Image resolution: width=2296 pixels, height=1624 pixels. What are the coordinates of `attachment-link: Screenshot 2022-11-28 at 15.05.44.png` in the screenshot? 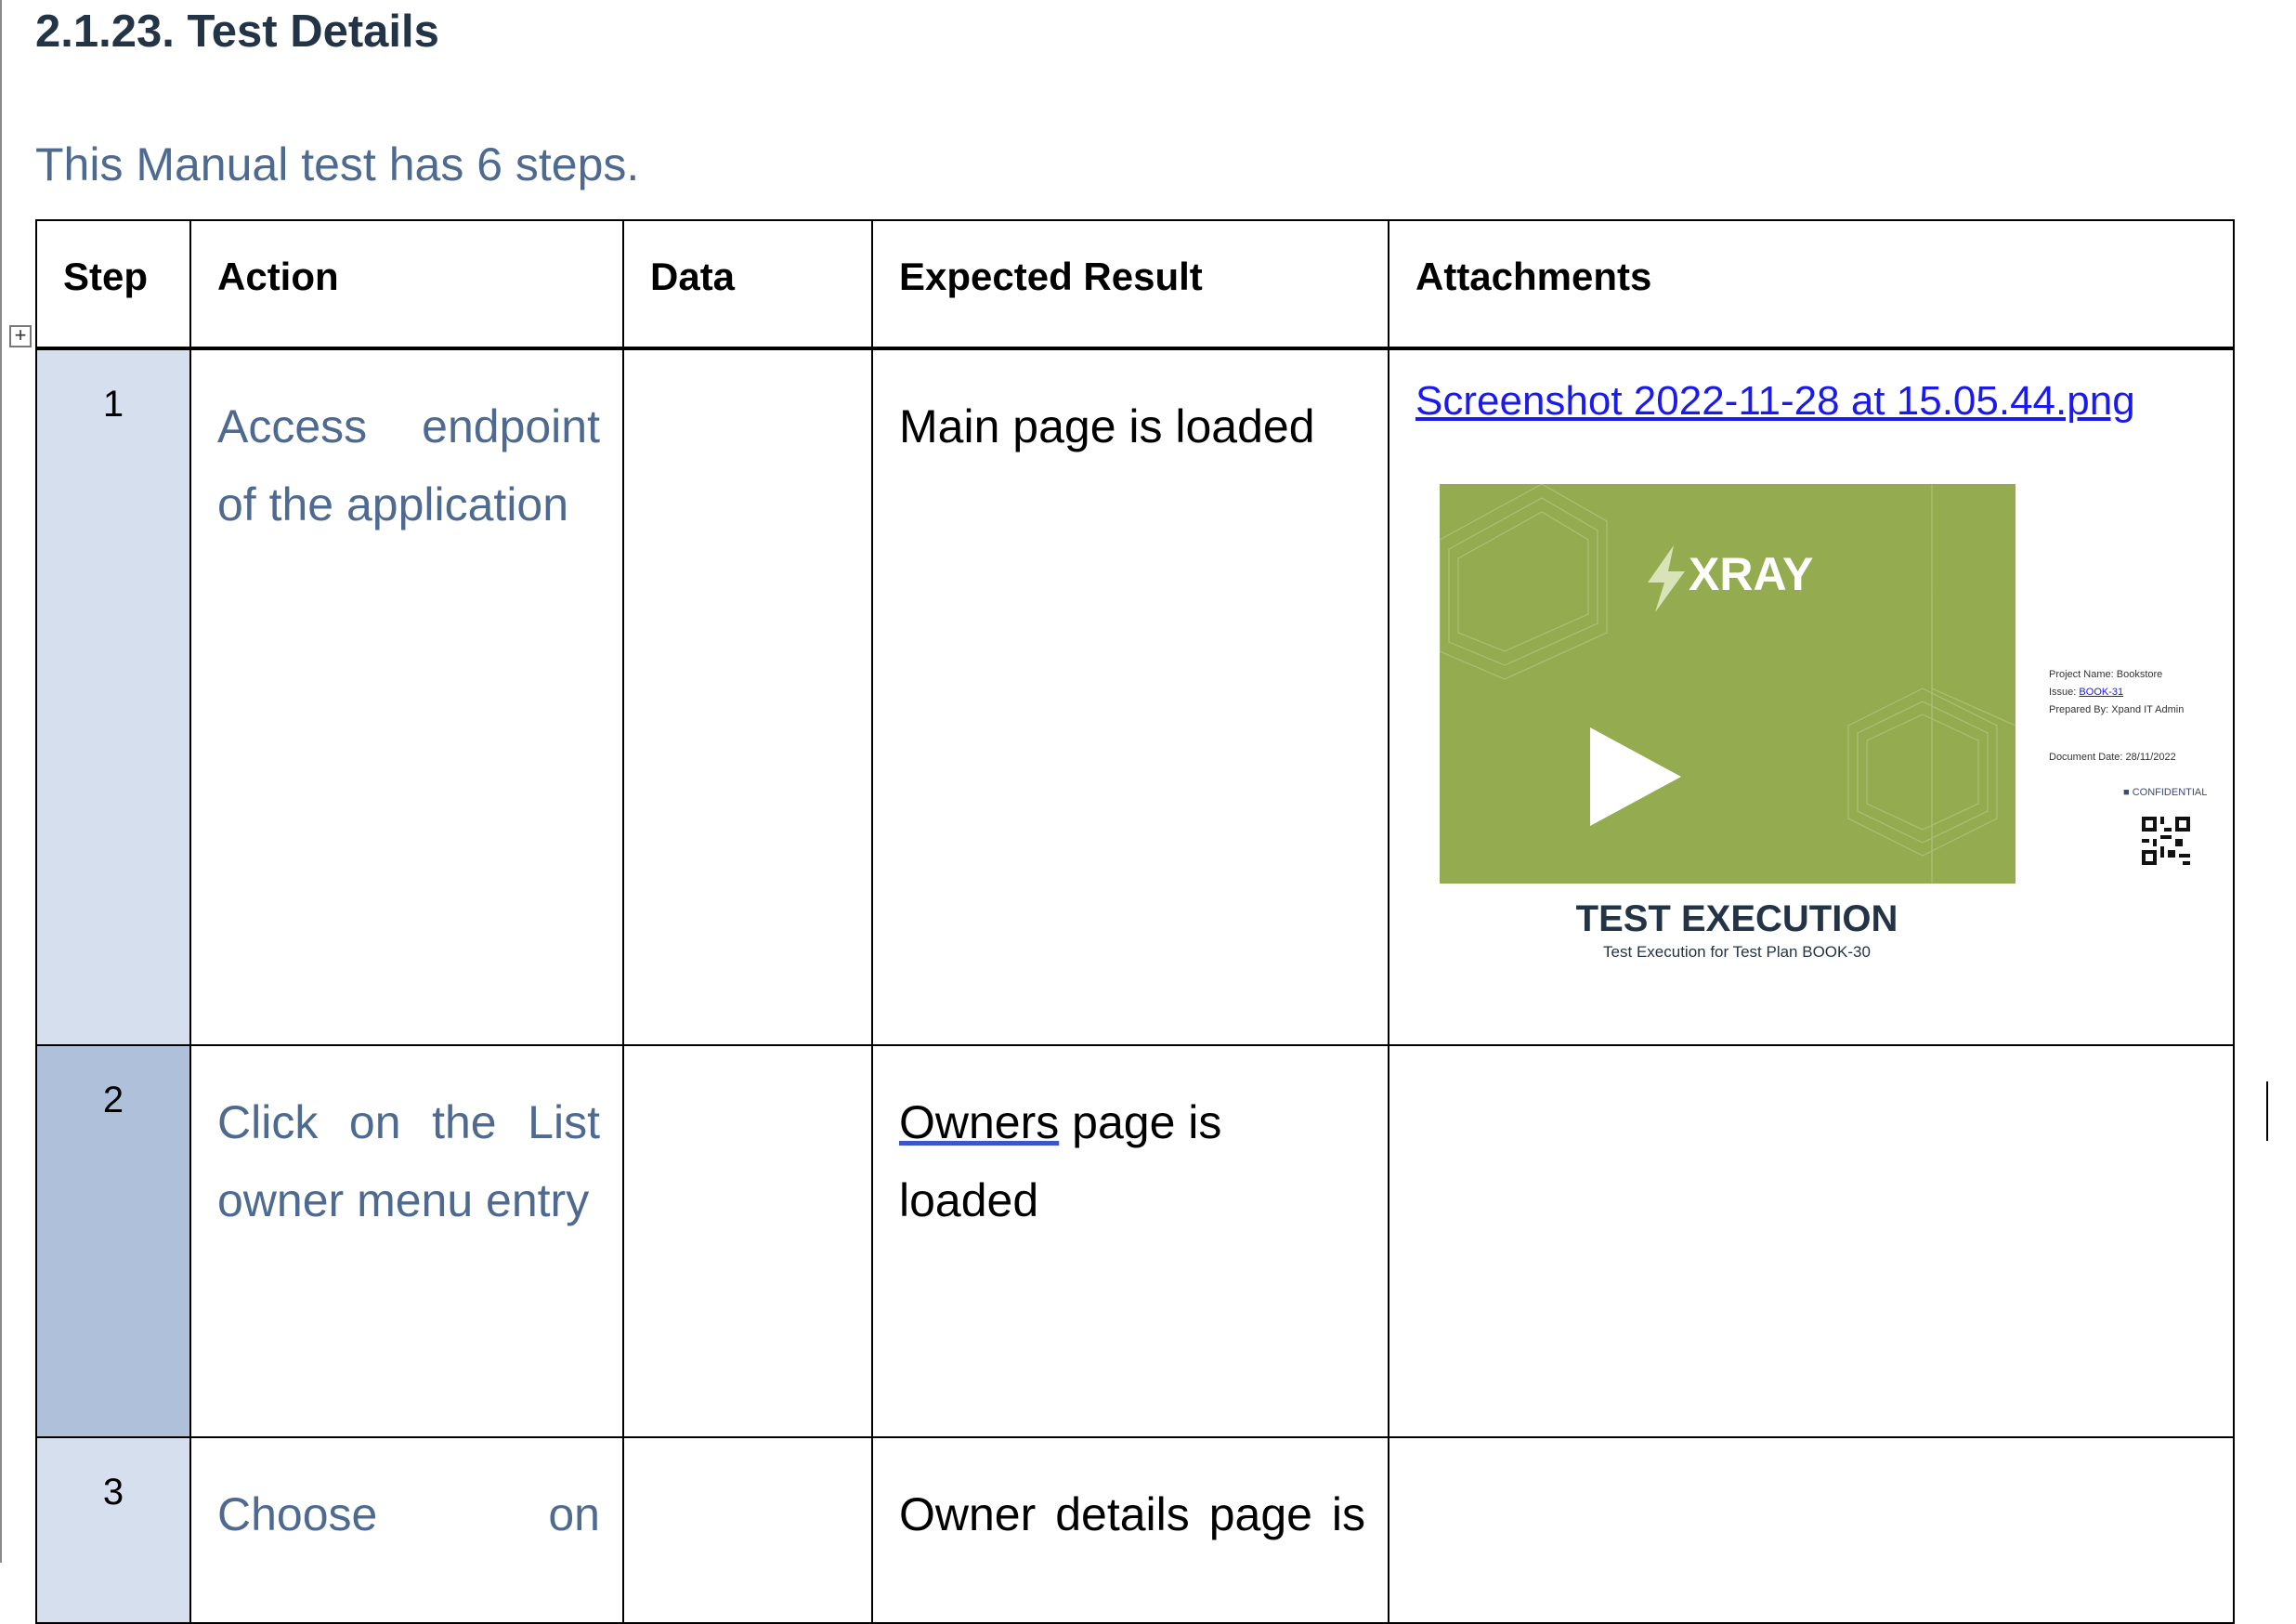 It's located at (1775, 401).